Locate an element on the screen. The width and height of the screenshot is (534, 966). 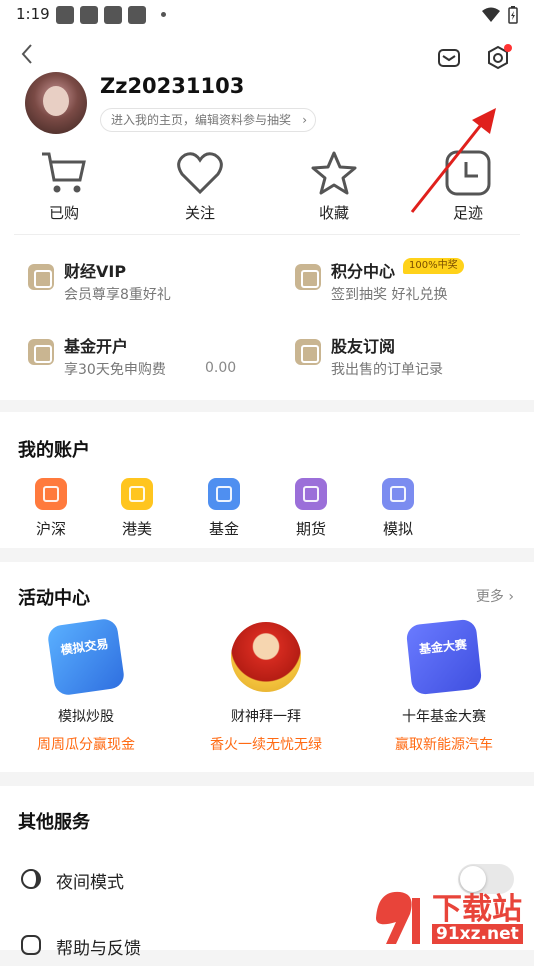
help-icon is located at coordinates (31, 945).